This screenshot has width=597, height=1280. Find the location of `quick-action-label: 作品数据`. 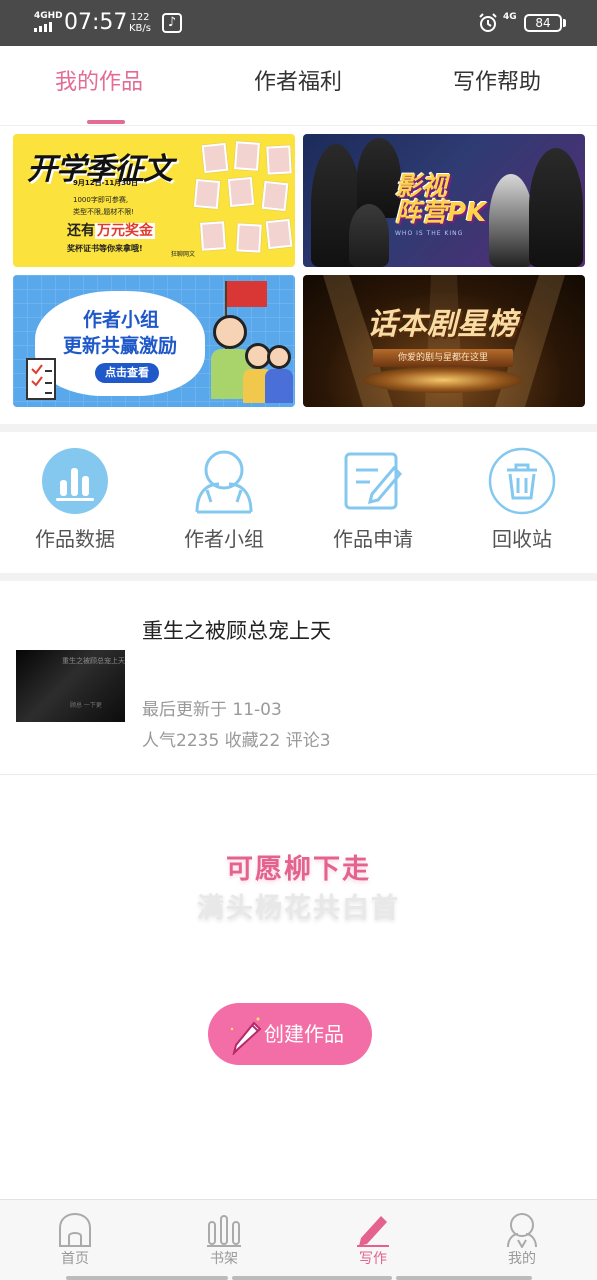

quick-action-label: 作品数据 is located at coordinates (75, 539).